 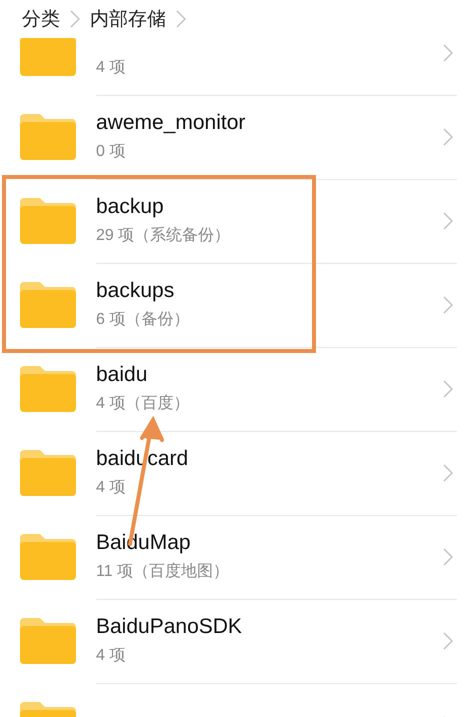 What do you see at coordinates (135, 291) in the screenshot?
I see `folder-name: backups` at bounding box center [135, 291].